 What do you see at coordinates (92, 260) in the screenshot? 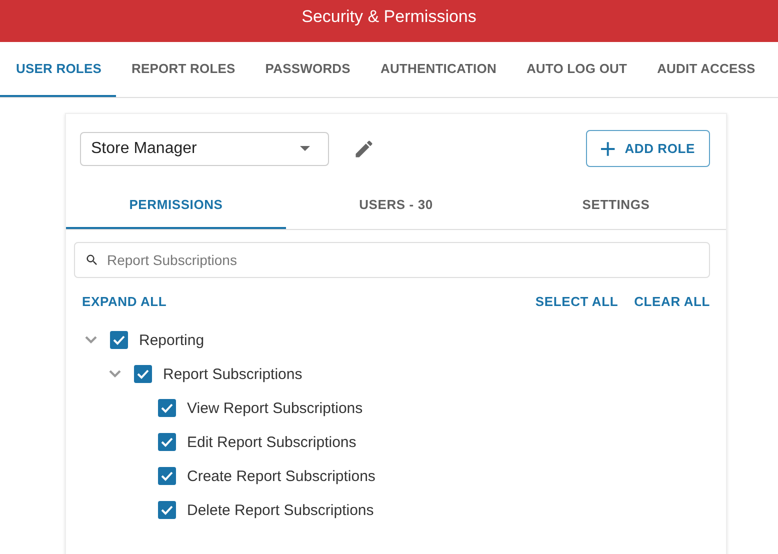
I see `search-icon` at bounding box center [92, 260].